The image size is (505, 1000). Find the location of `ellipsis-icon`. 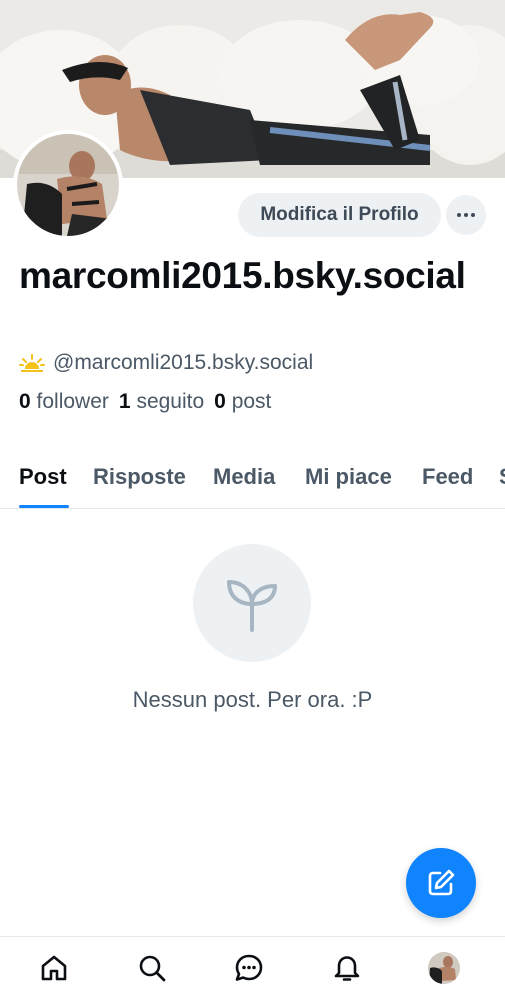

ellipsis-icon is located at coordinates (466, 215).